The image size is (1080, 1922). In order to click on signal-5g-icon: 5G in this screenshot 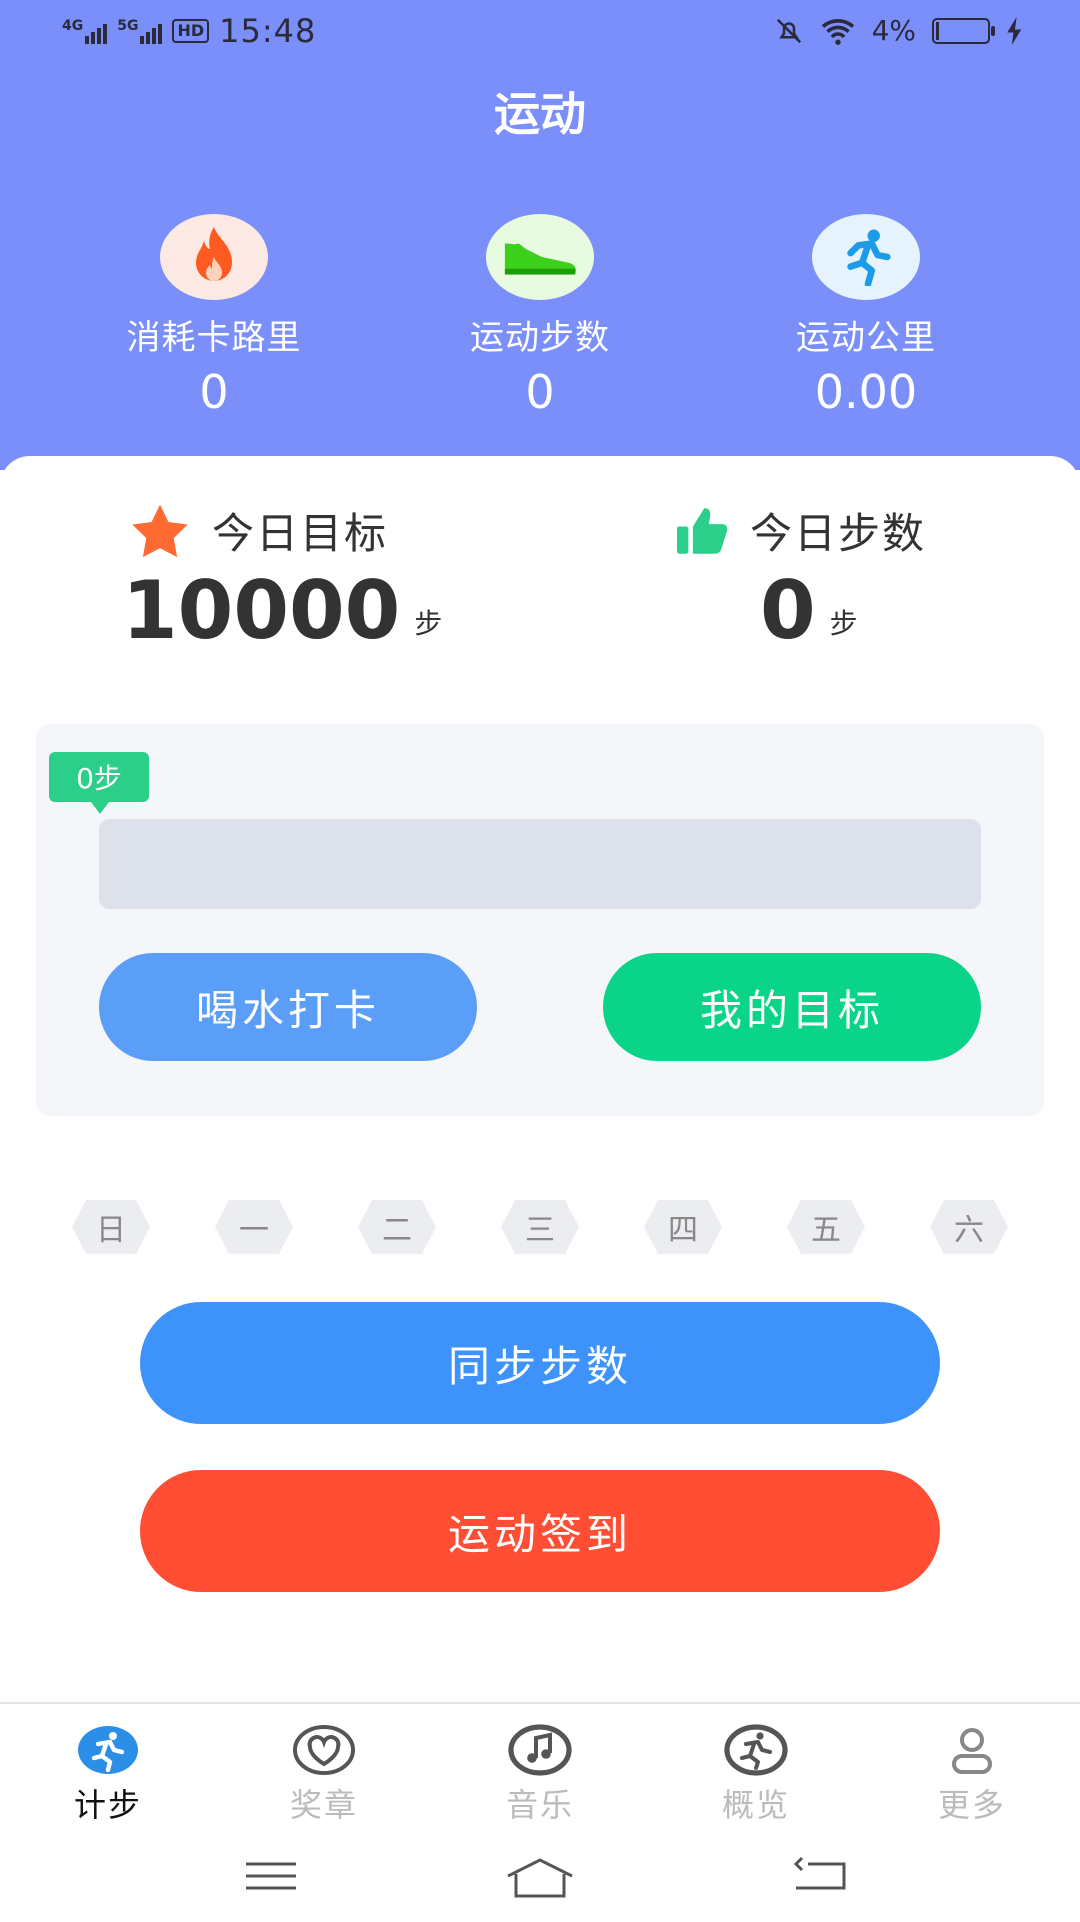, I will do `click(140, 31)`.